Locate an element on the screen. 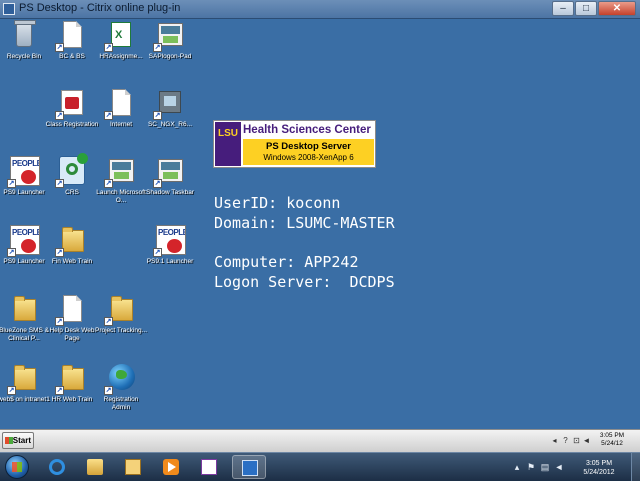 The width and height of the screenshot is (640, 481). minimize-button: – is located at coordinates (563, 8).